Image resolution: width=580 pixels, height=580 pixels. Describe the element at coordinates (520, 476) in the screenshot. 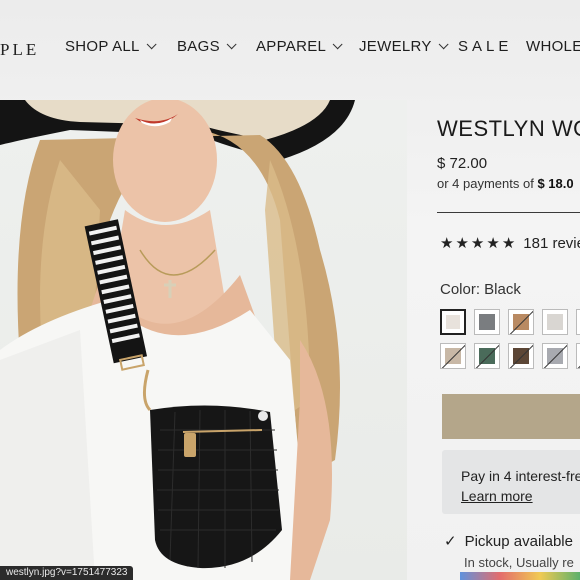

I see `pay-in-4-text: Pay in 4 interest-fre` at that location.